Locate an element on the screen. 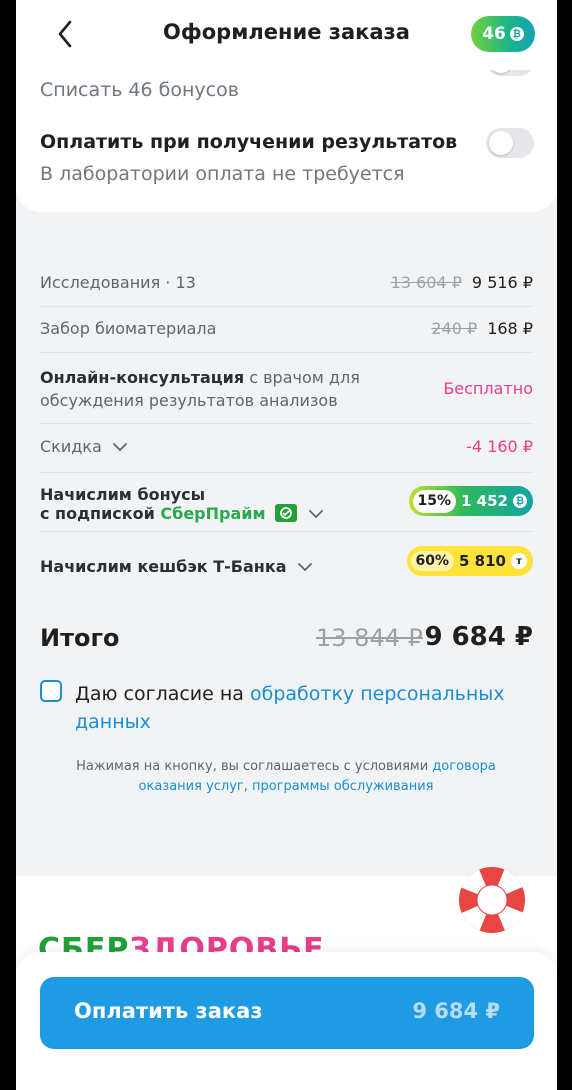 The height and width of the screenshot is (1090, 572). consult-label-bold: Онлайн-консультация is located at coordinates (142, 377).